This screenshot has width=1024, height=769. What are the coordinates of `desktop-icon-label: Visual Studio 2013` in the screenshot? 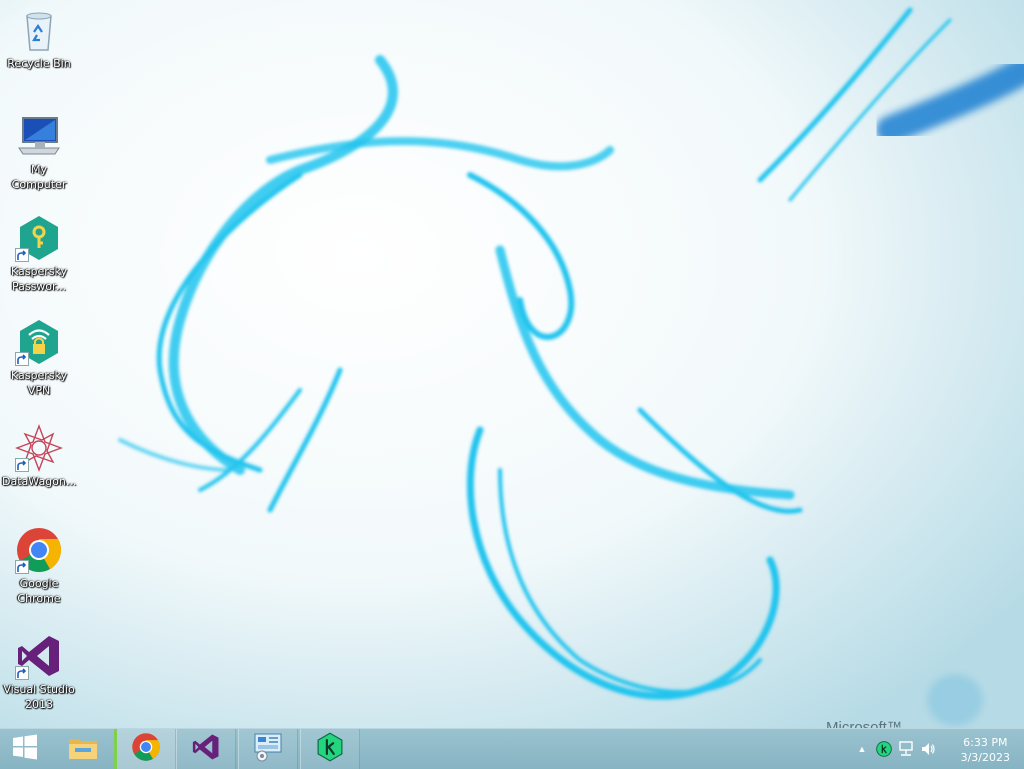 It's located at (39, 697).